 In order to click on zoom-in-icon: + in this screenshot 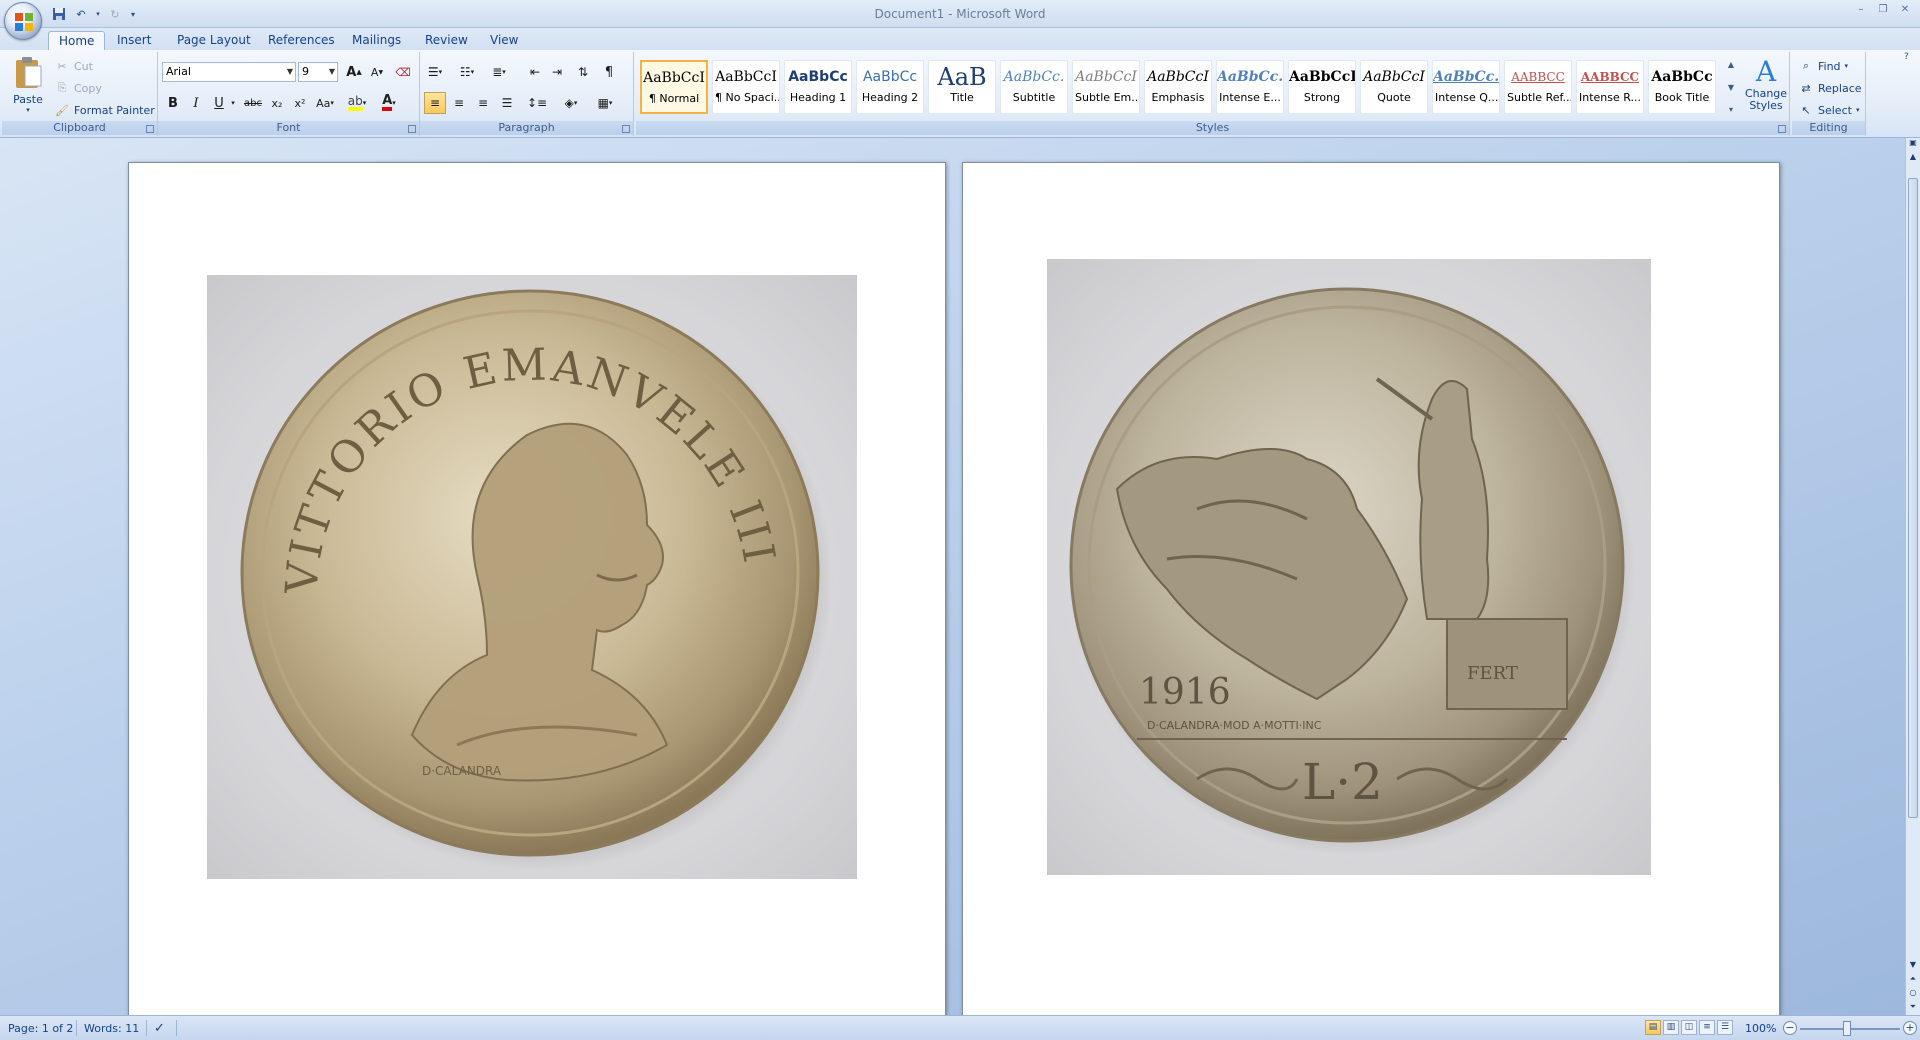, I will do `click(1910, 1028)`.